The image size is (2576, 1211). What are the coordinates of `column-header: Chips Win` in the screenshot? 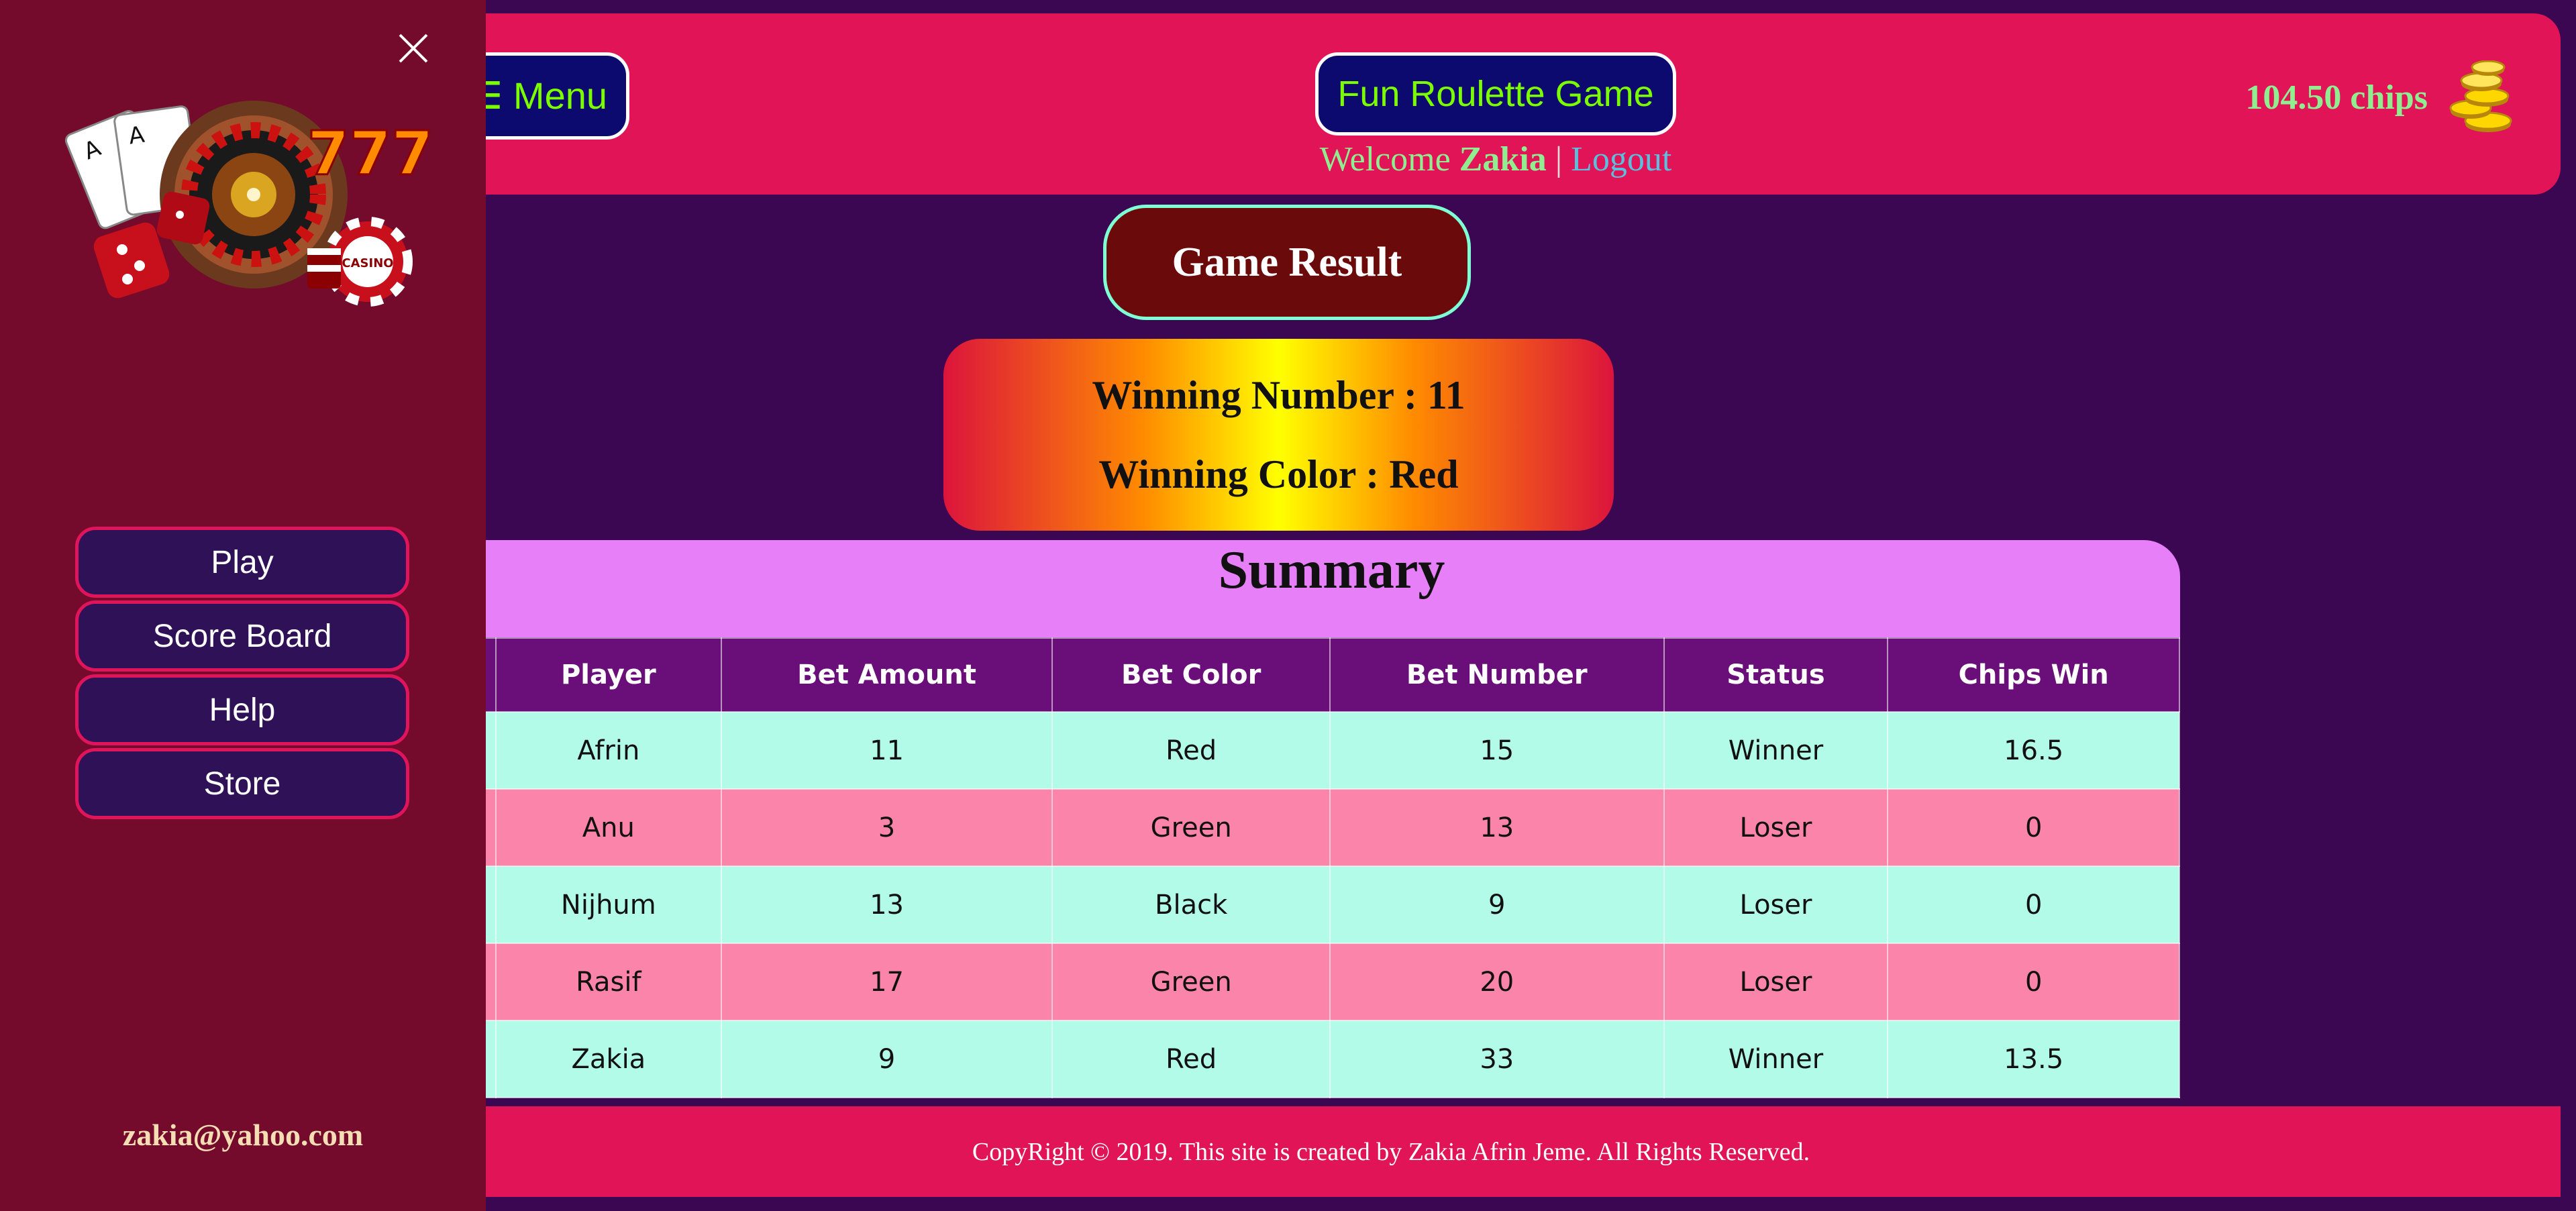 It's located at (2033, 675).